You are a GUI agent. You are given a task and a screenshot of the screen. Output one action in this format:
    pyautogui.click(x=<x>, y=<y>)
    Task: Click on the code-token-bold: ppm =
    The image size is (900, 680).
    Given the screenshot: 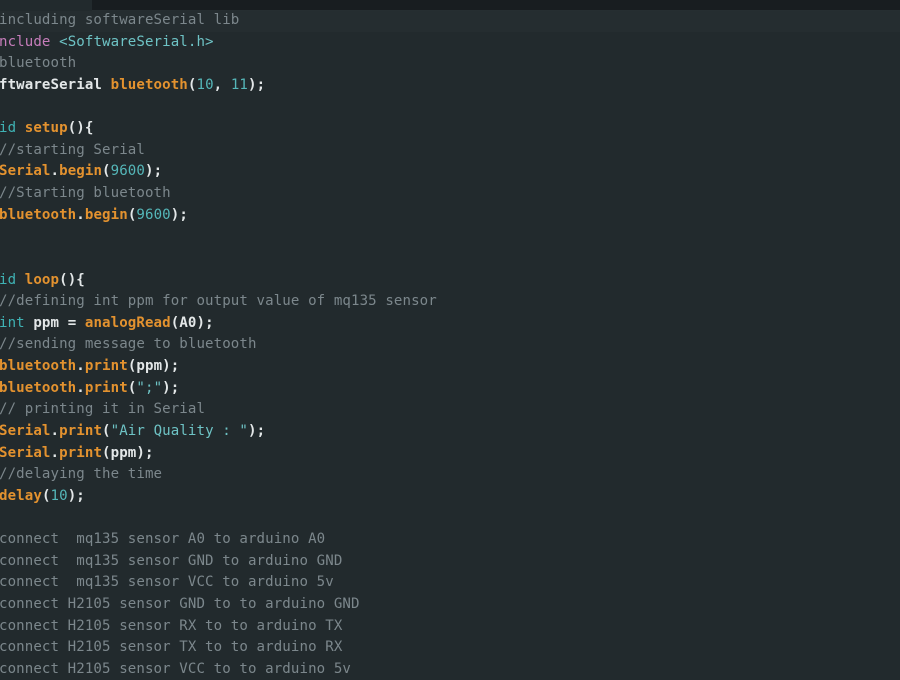 What is the action you would take?
    pyautogui.click(x=54, y=322)
    